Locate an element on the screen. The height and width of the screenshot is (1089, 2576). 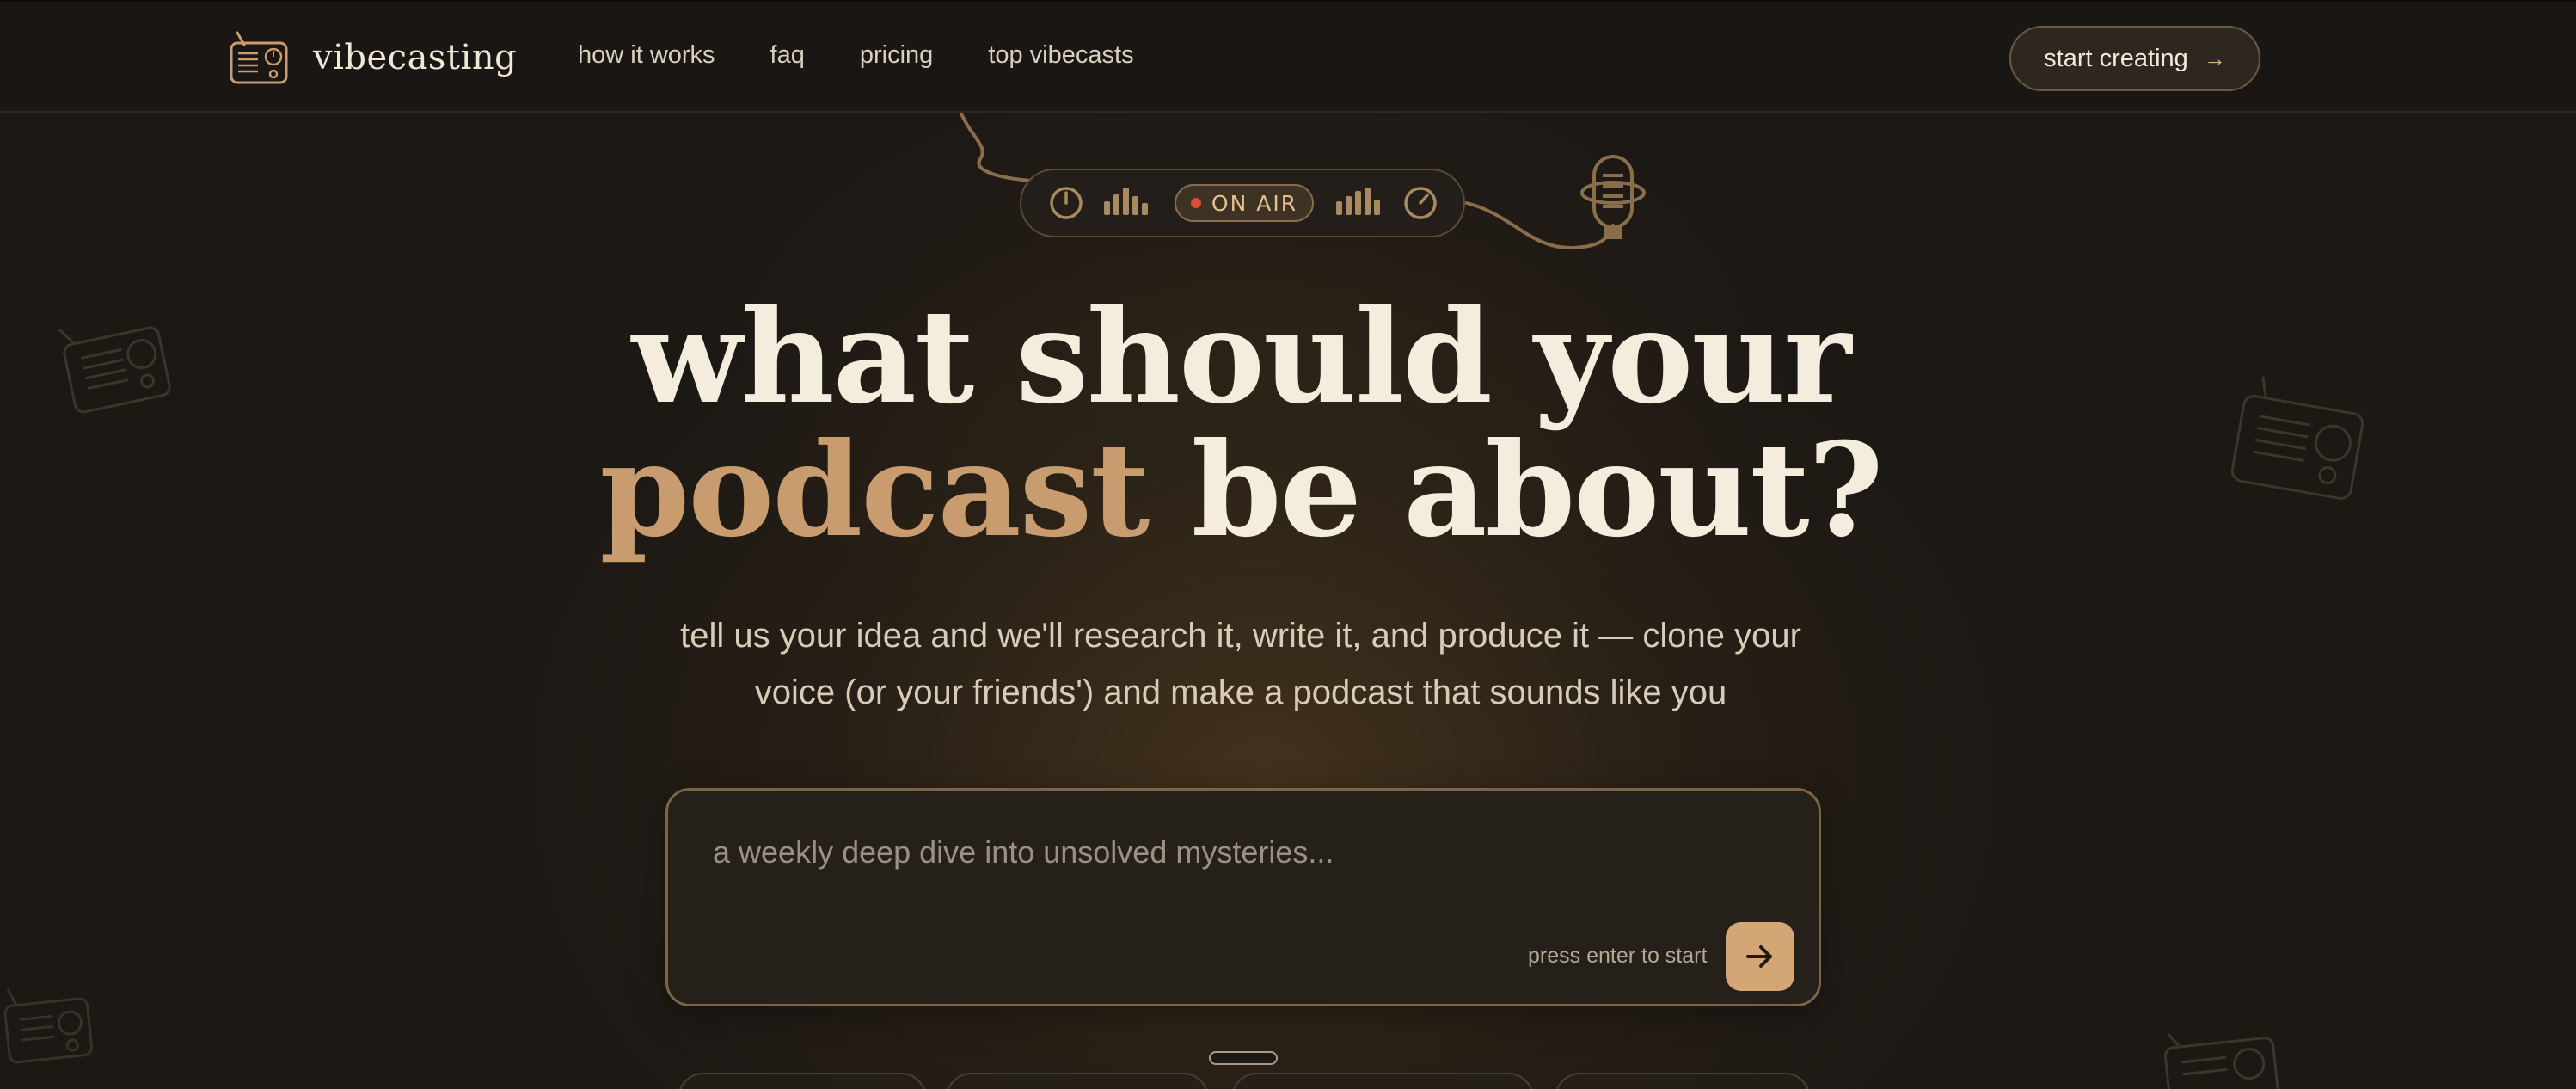
arrow-right-icon: → is located at coordinates (2215, 58).